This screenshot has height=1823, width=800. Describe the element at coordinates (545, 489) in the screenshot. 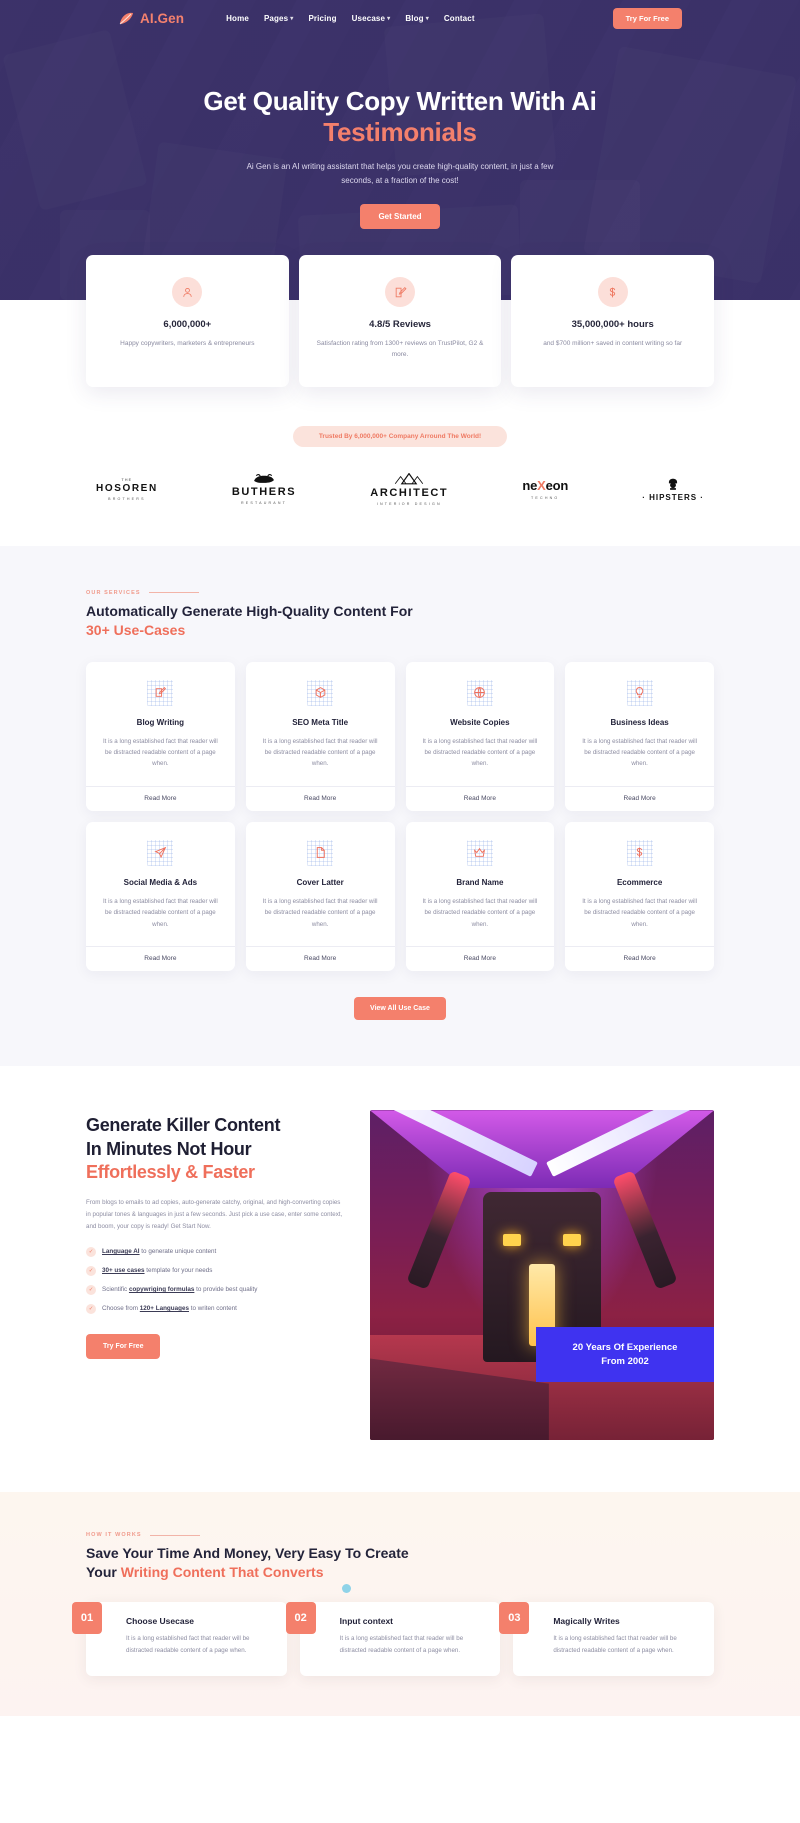

I see `client-logo: neXeon TECHNO` at that location.